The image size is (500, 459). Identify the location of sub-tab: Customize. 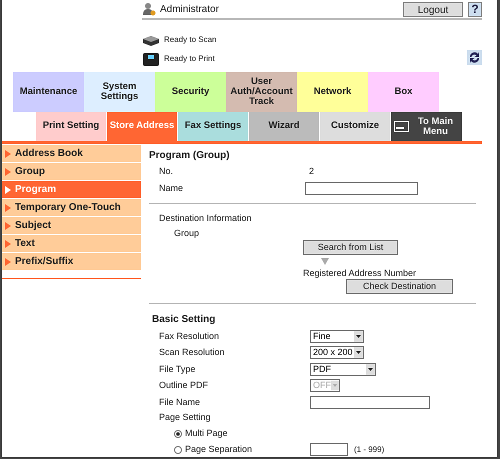
(355, 126).